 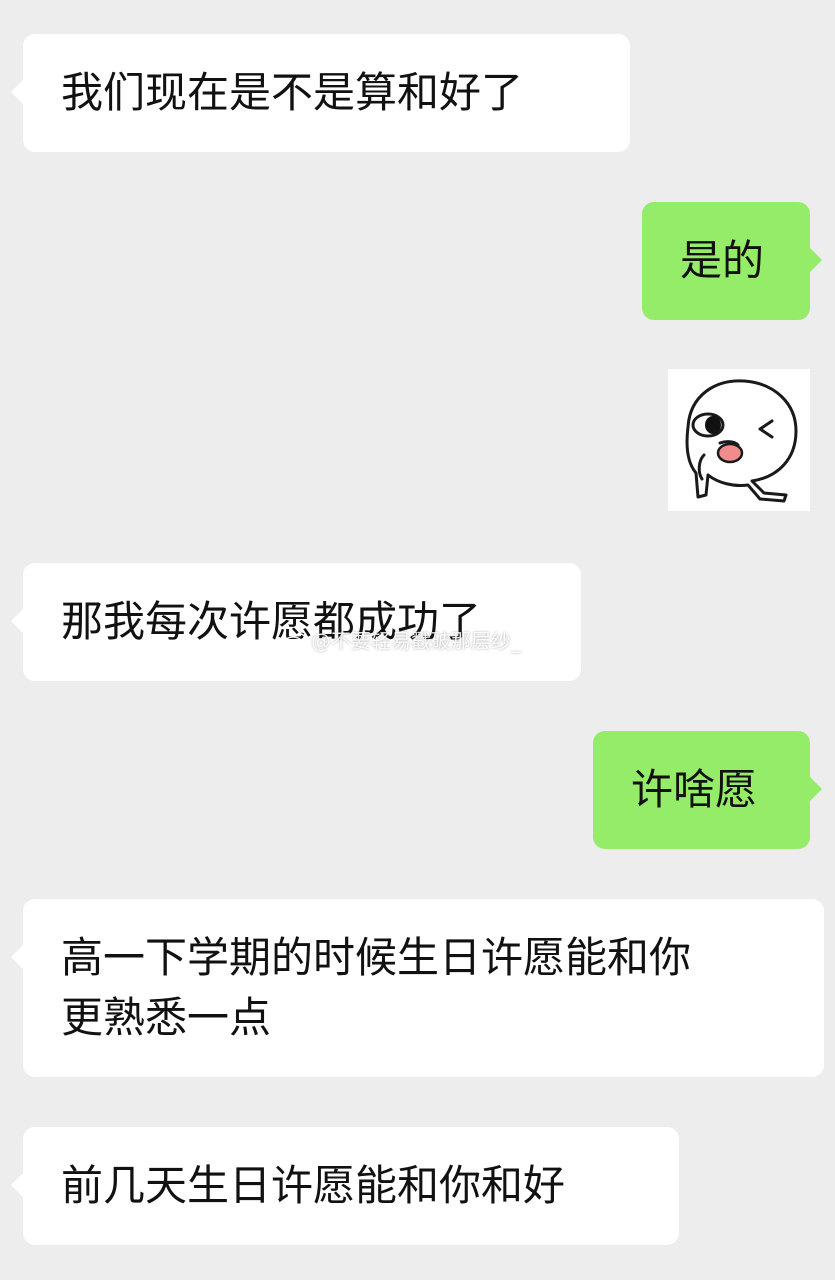 What do you see at coordinates (417, 988) in the screenshot?
I see `message-bubble-incoming: 高一下学期的时候生日许愿能和你 更熟悉一点` at bounding box center [417, 988].